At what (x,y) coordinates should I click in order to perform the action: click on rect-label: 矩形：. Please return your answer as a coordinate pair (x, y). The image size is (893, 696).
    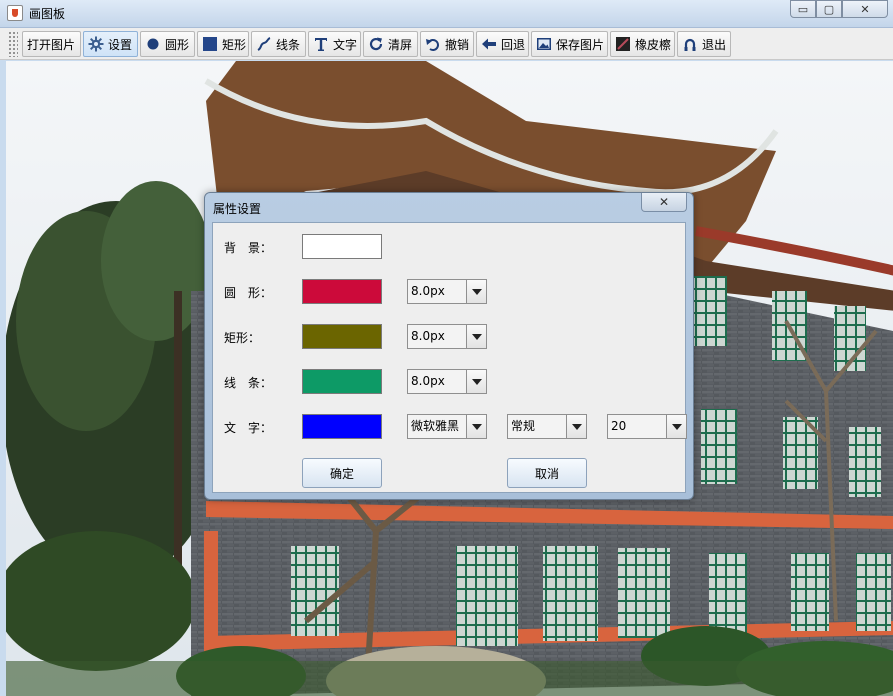
    Looking at the image, I should click on (242, 338).